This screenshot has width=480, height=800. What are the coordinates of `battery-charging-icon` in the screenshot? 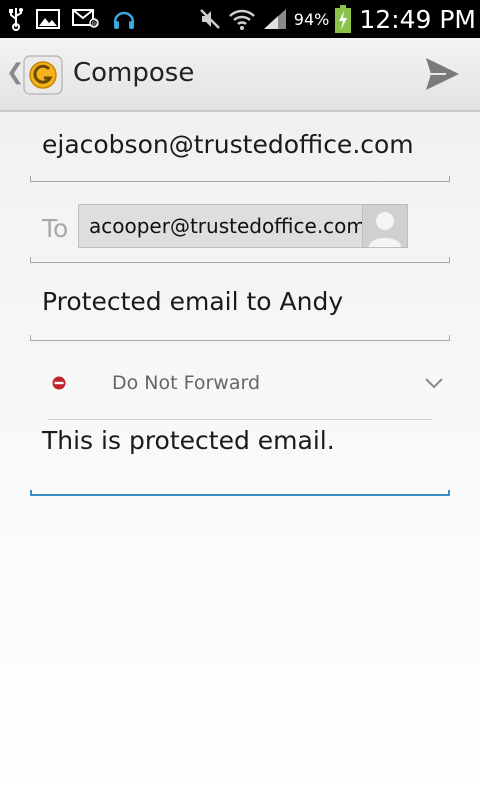 It's located at (343, 19).